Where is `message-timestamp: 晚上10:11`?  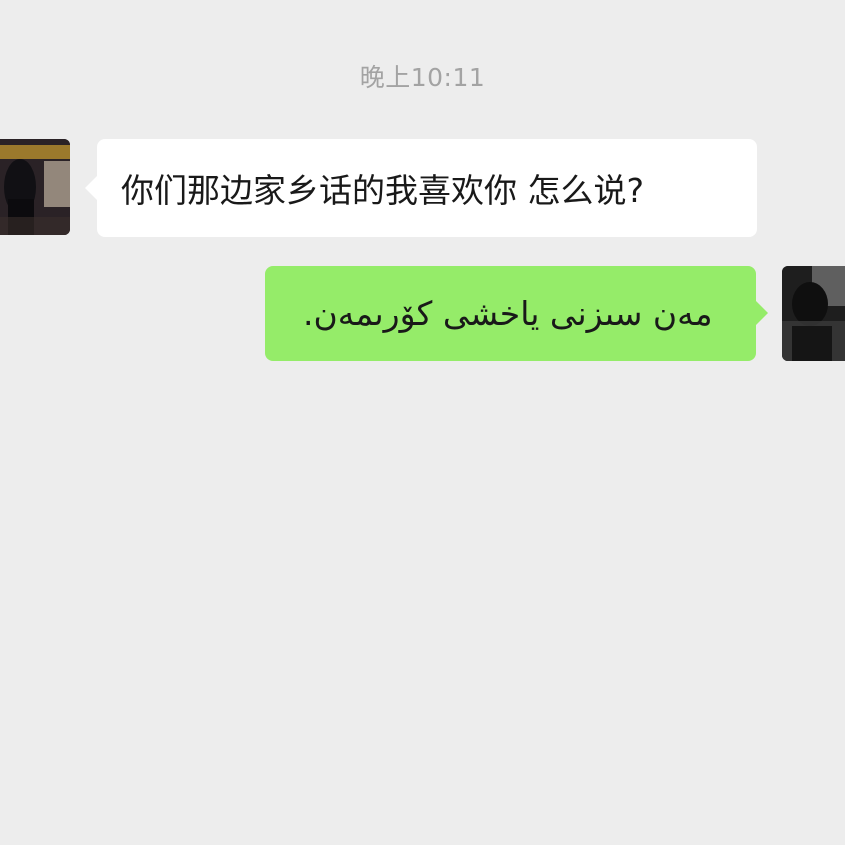
message-timestamp: 晚上10:11 is located at coordinates (422, 77).